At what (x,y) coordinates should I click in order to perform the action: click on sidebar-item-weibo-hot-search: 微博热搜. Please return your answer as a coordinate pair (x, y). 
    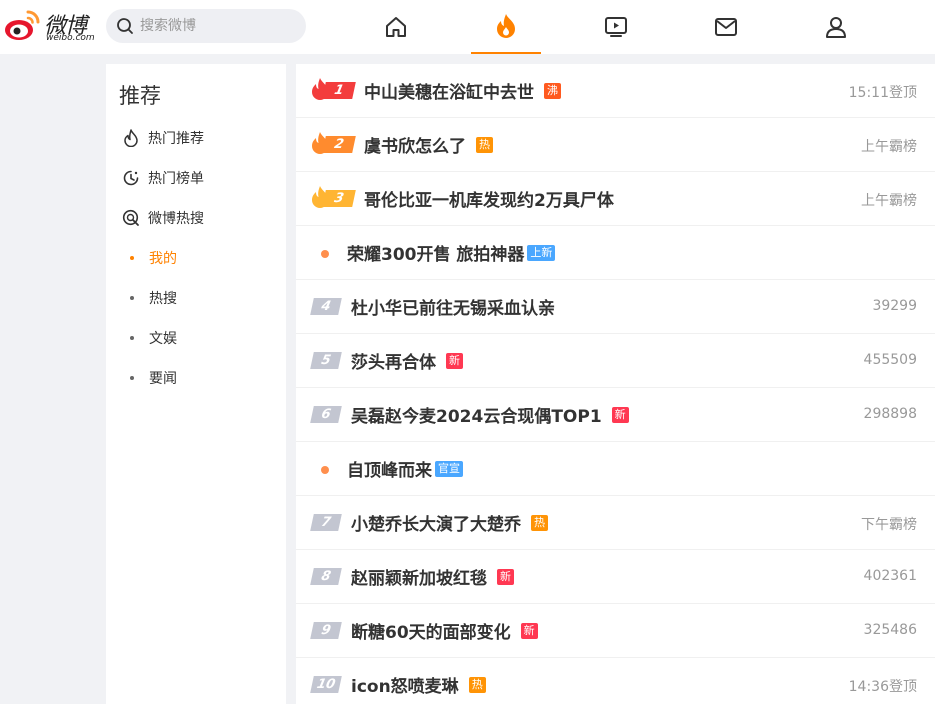
    Looking at the image, I should click on (196, 218).